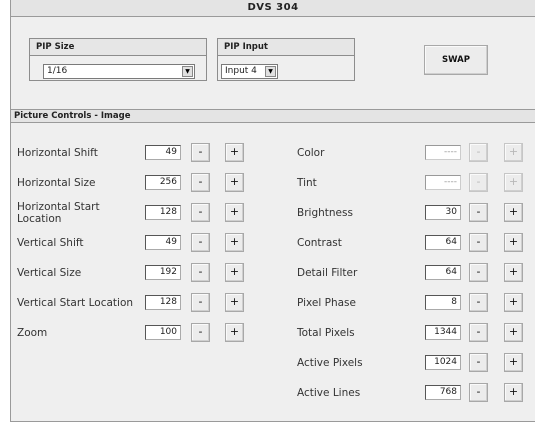  I want to click on color-label: Color, so click(311, 153).